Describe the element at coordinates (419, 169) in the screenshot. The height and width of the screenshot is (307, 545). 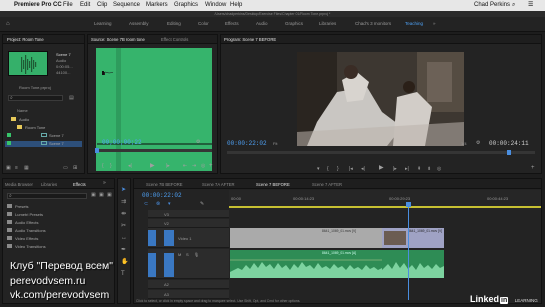
I see `lift-icon: ⇞` at that location.